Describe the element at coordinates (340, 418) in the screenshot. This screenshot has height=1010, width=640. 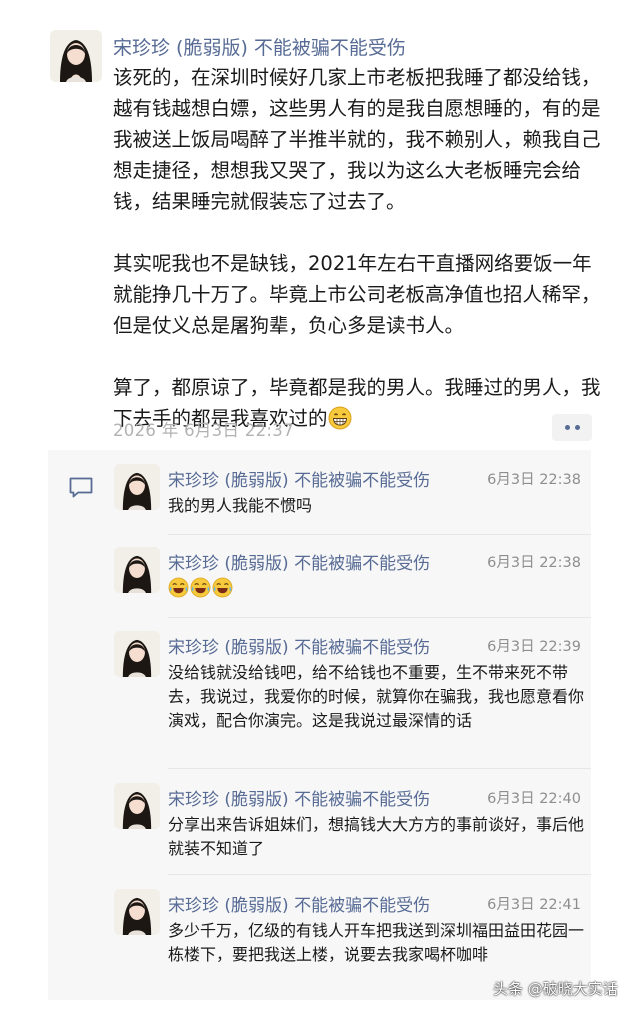
I see `grin-emoji-icon` at that location.